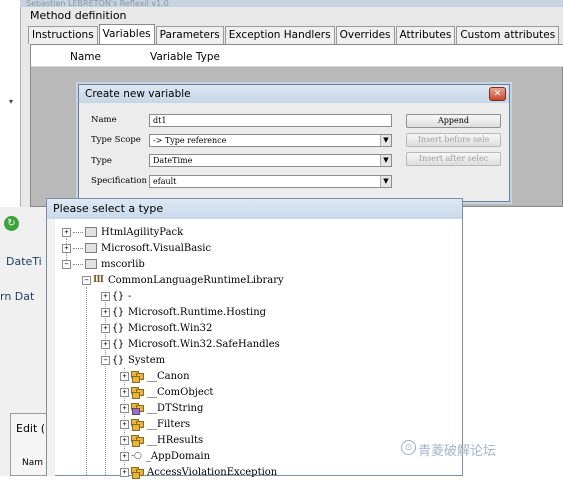 The width and height of the screenshot is (563, 480). Describe the element at coordinates (168, 376) in the screenshot. I see `tree-item-label: __Canon` at that location.